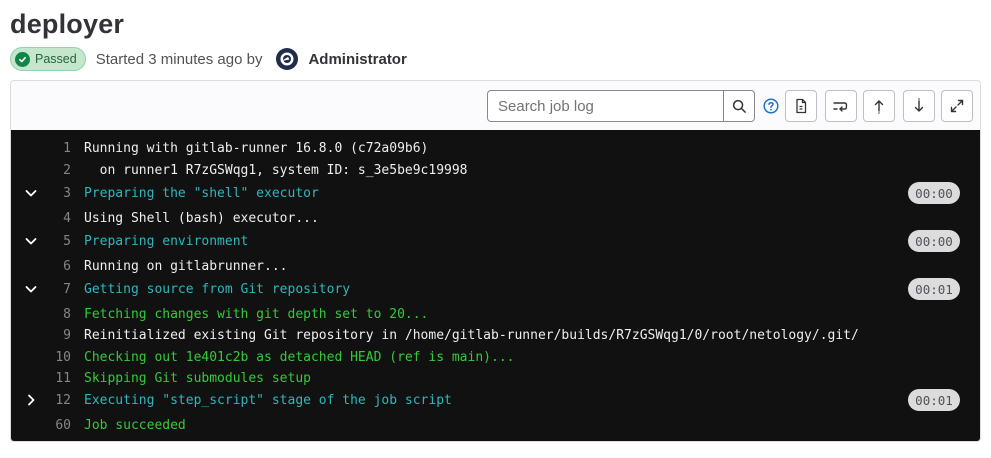 Image resolution: width=991 pixels, height=458 pixels. I want to click on log-section-header: 5 Preparing environment 00:00, so click(495, 241).